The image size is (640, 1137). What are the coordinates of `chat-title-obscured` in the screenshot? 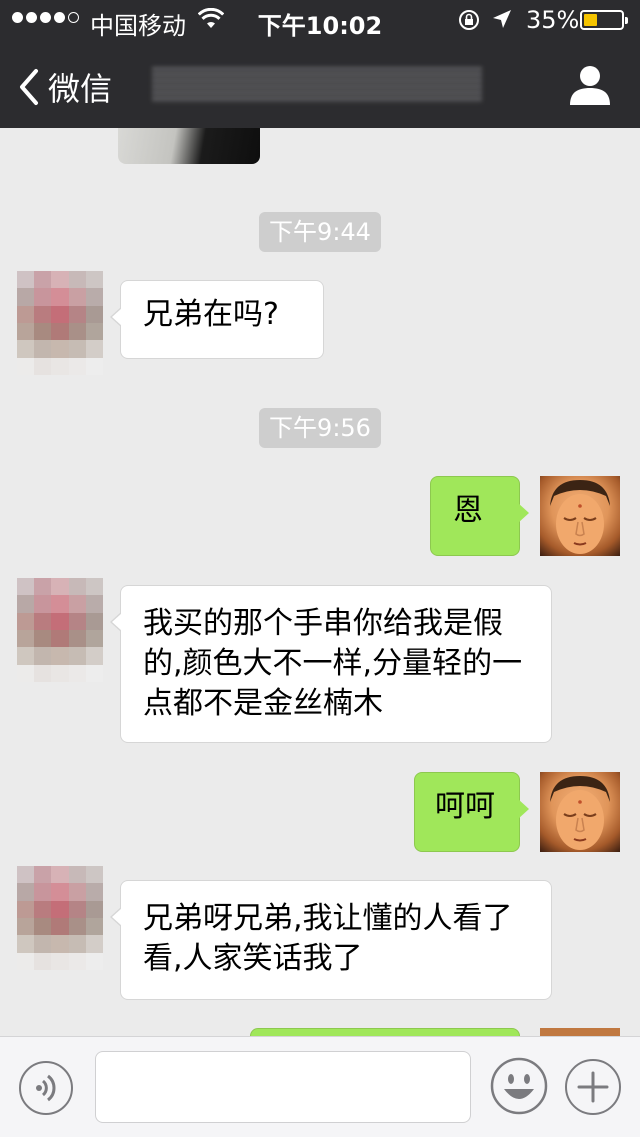 It's located at (317, 85).